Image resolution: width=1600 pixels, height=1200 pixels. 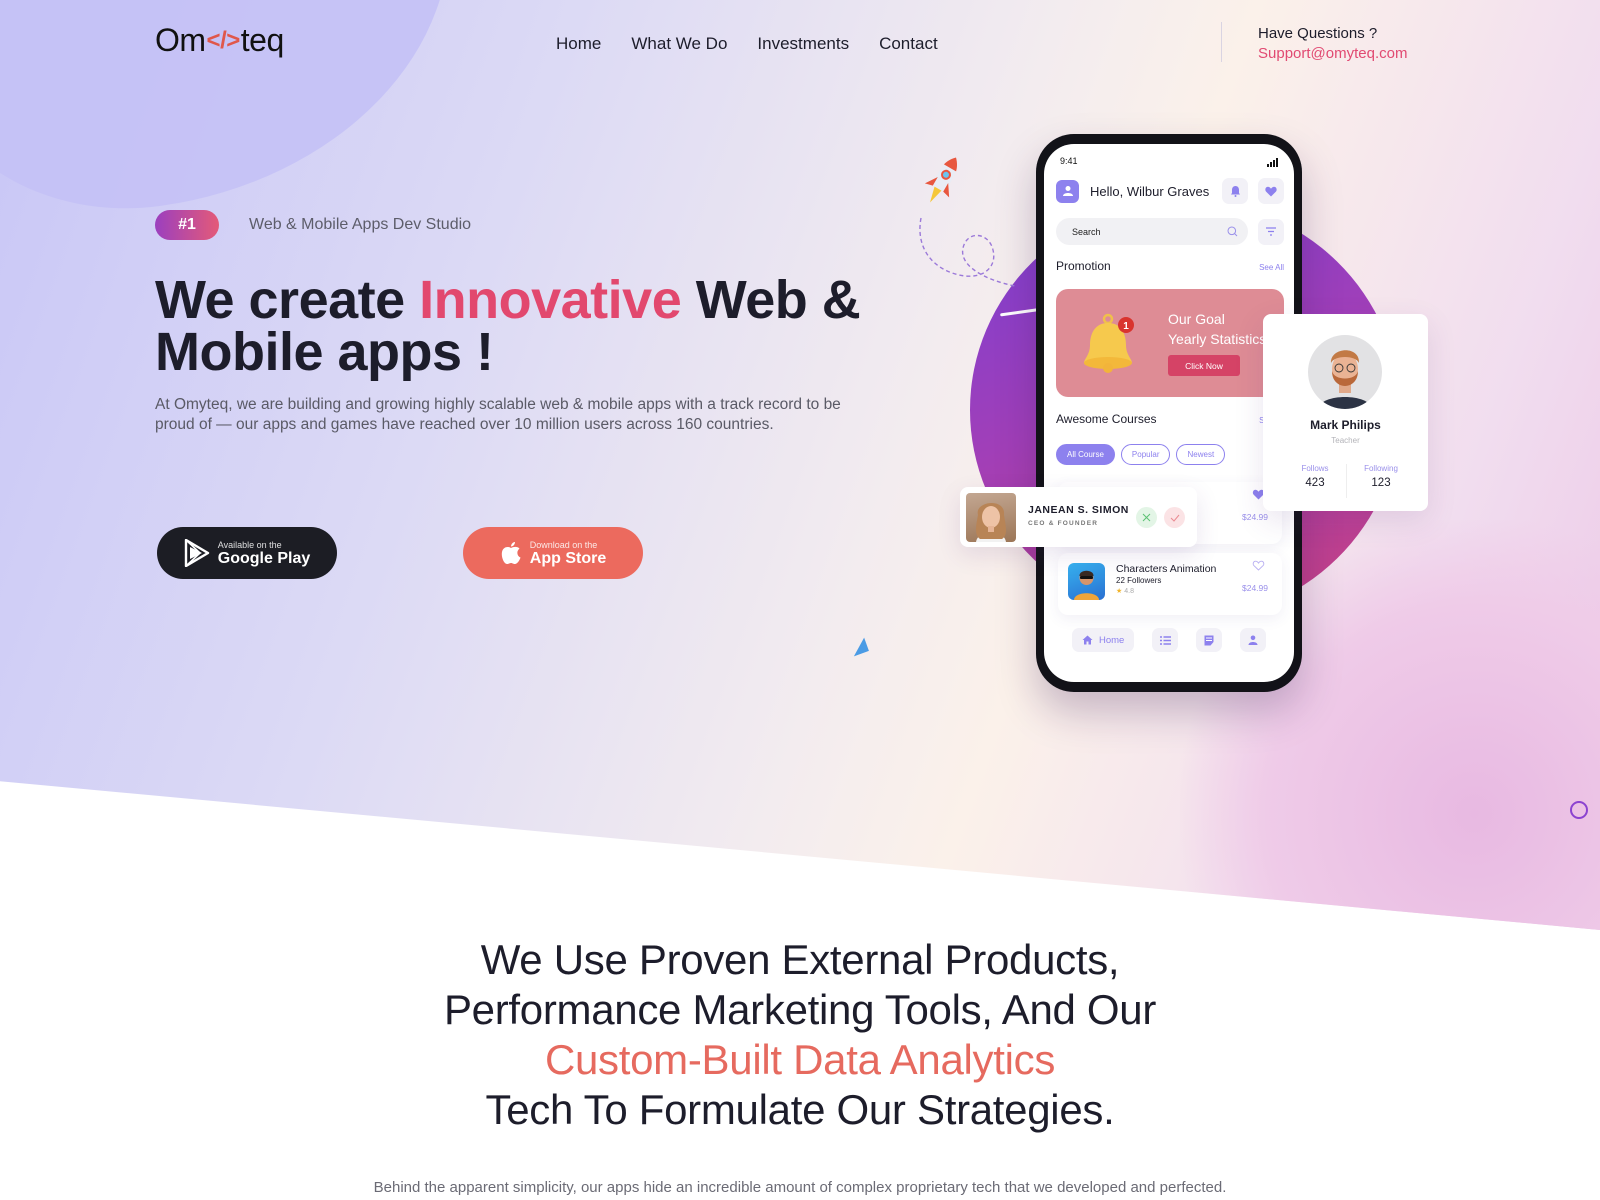 I want to click on check-icon, so click(x=1174, y=518).